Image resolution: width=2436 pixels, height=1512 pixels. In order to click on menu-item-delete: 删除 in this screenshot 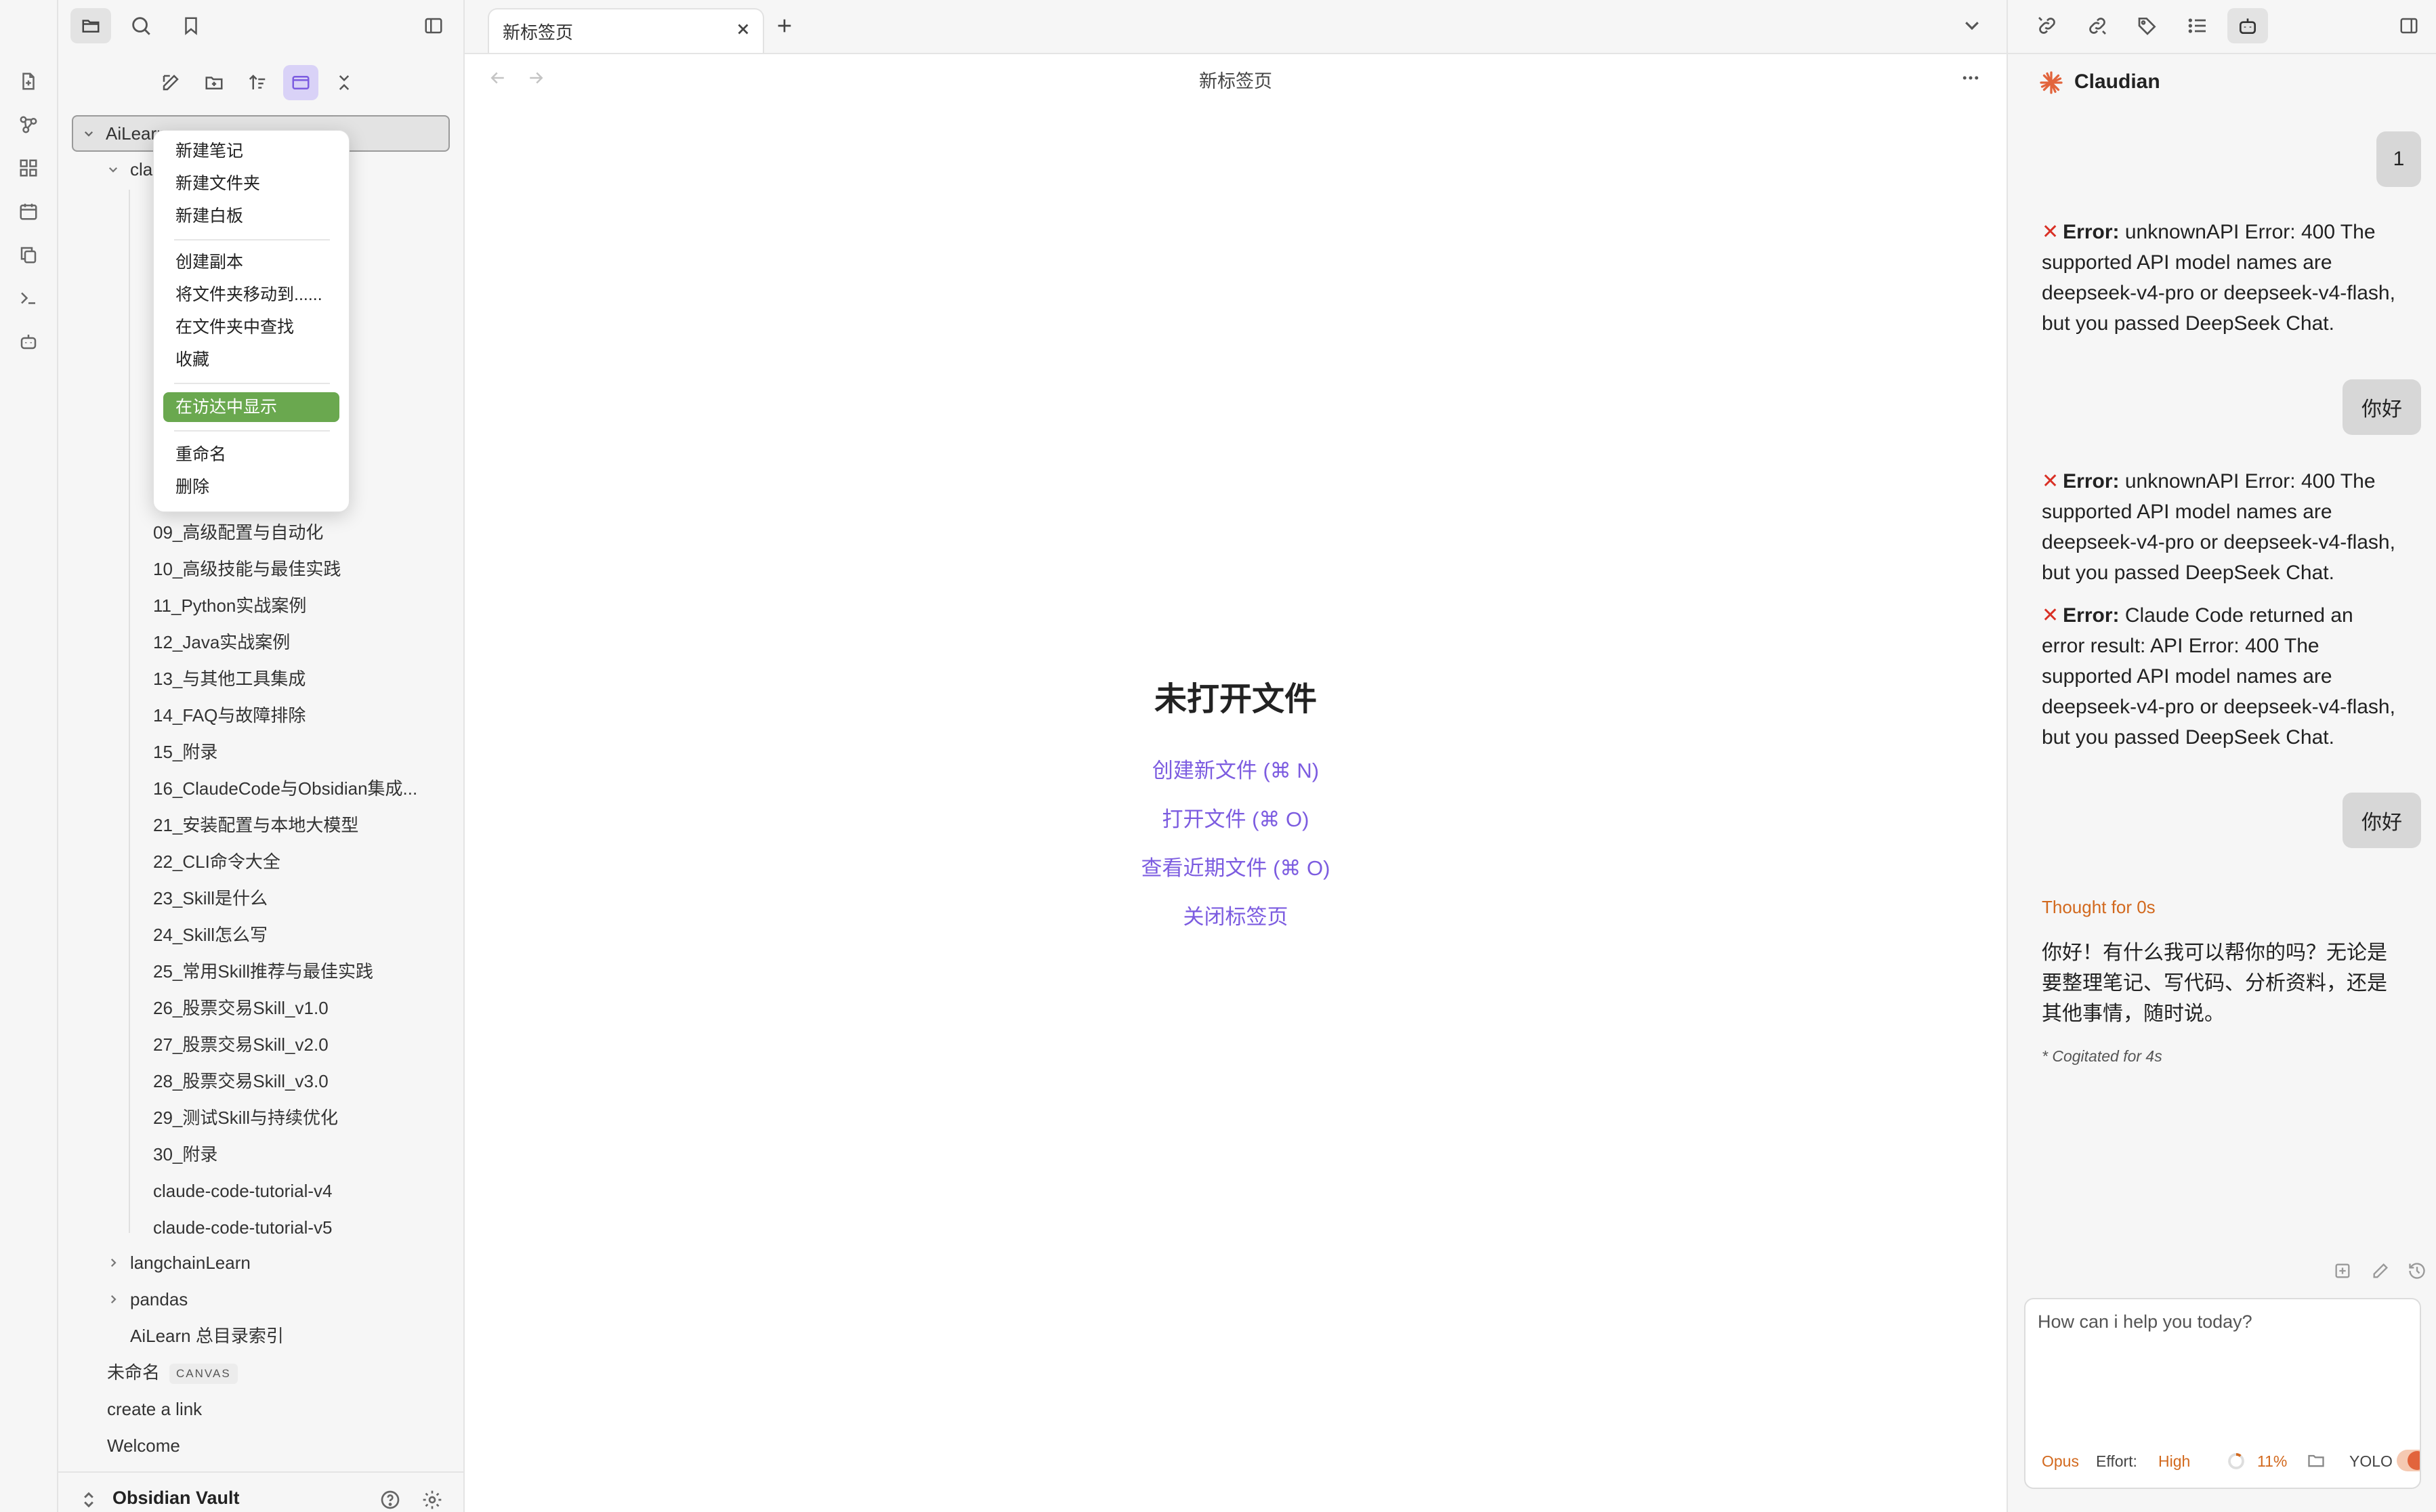, I will do `click(251, 487)`.